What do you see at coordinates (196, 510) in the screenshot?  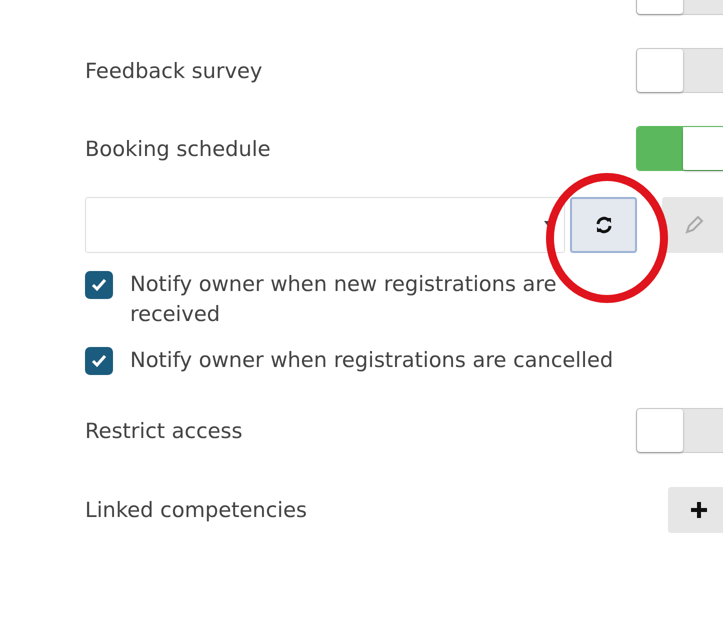 I see `setting-label: Linked competencies` at bounding box center [196, 510].